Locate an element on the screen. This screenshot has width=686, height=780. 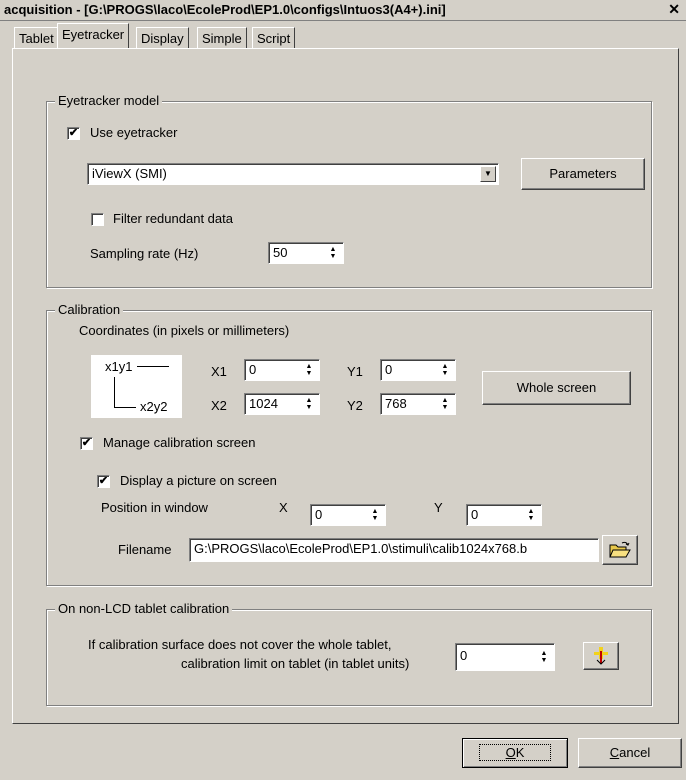
manage-calibration-checkbox: ✔ is located at coordinates (86, 443).